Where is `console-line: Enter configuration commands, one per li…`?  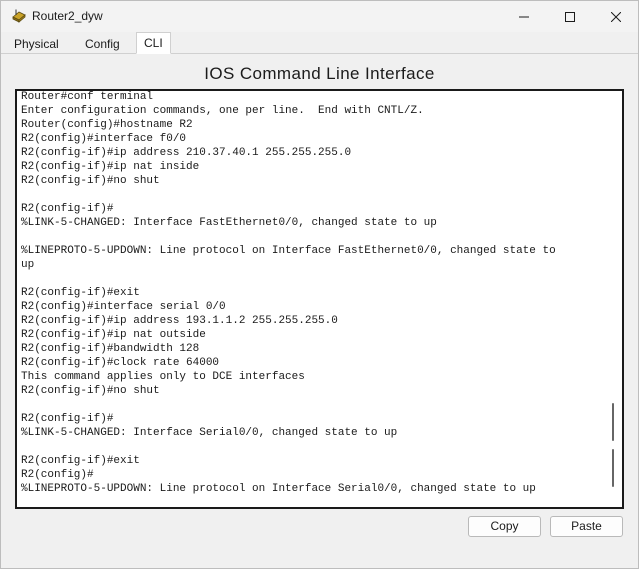
console-line: Enter configuration commands, one per li… is located at coordinates (222, 111).